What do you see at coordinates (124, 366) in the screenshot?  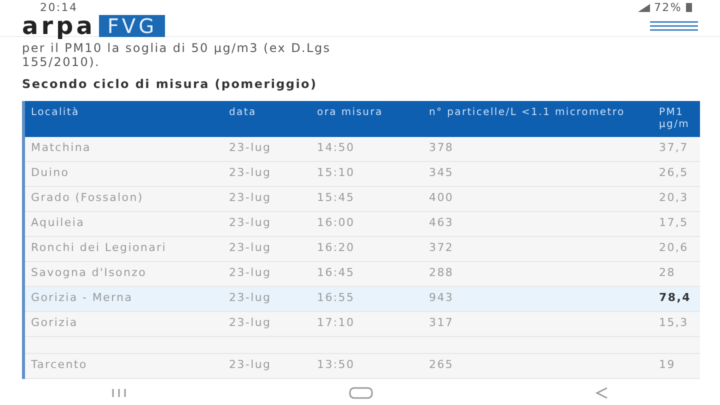 I see `table-cell: Tarcento` at bounding box center [124, 366].